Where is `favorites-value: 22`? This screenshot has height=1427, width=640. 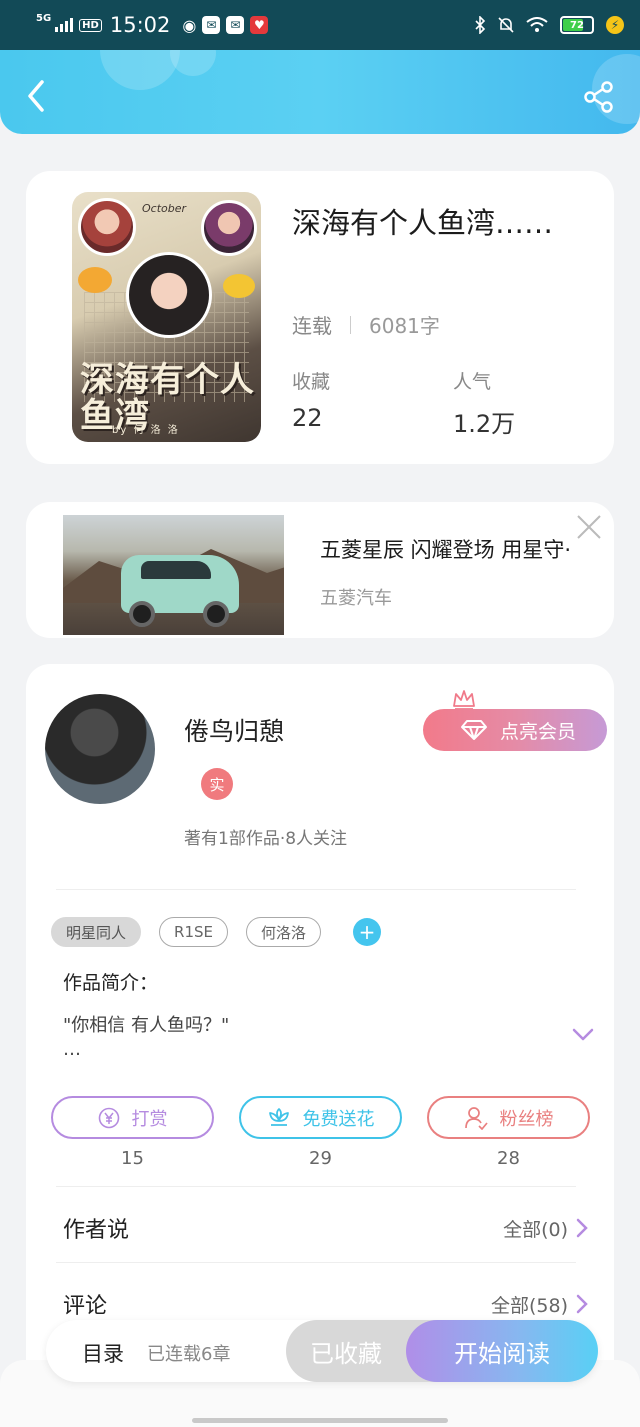
favorites-value: 22 is located at coordinates (307, 418).